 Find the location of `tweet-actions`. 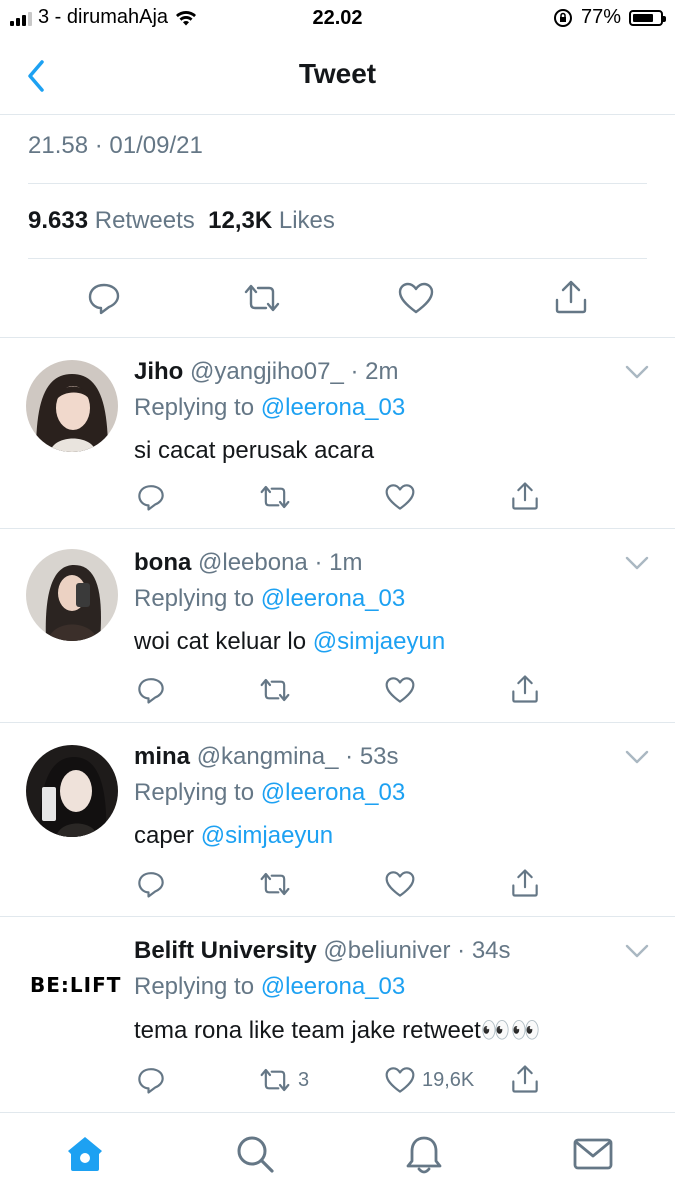

tweet-actions is located at coordinates (337, 298).